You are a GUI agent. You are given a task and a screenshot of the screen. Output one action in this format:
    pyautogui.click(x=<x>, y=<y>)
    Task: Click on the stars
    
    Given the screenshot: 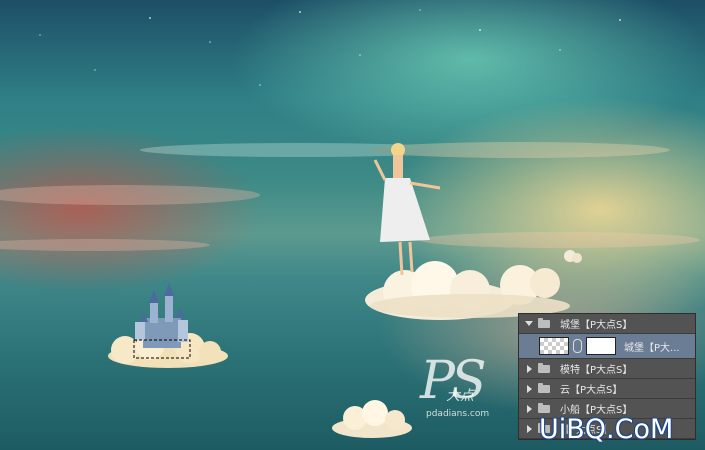 What is the action you would take?
    pyautogui.click(x=330, y=47)
    